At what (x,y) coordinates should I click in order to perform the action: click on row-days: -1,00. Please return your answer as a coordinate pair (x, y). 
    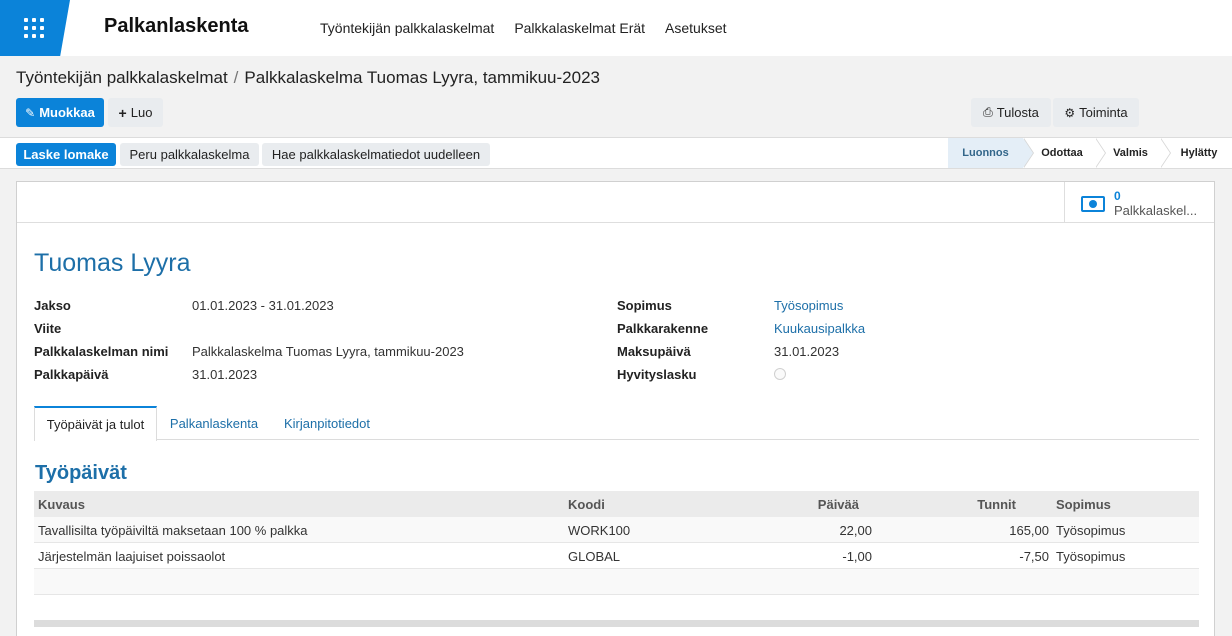
    Looking at the image, I should click on (857, 556).